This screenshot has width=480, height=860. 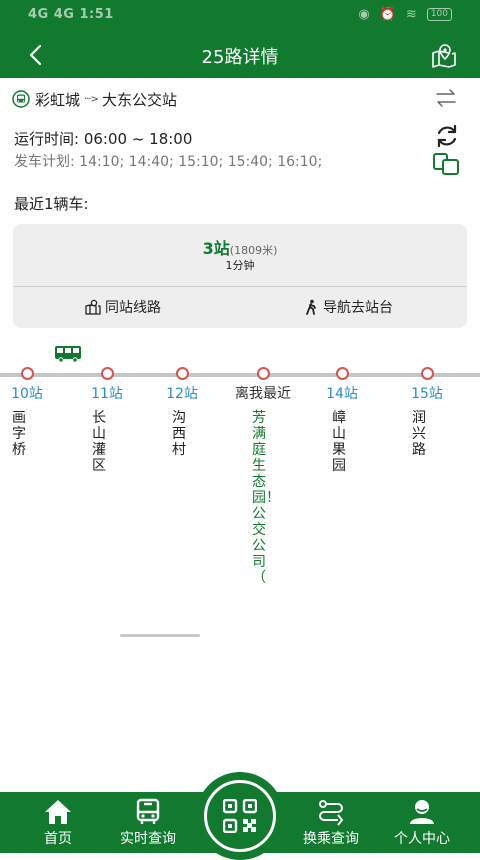 I want to click on location-icon: ◉, so click(x=364, y=14).